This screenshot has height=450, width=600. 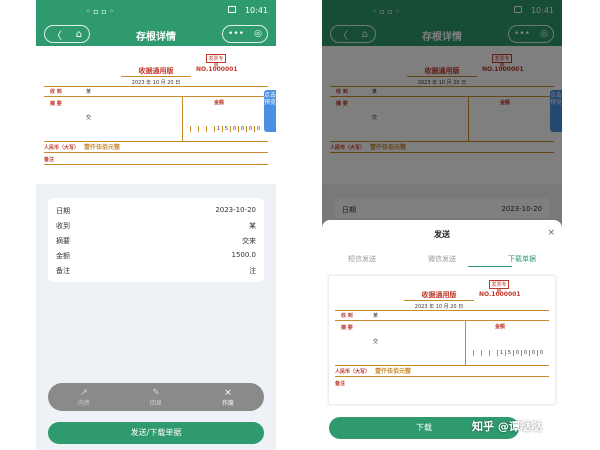 I want to click on tab-wechat: 微信发送, so click(x=442, y=260).